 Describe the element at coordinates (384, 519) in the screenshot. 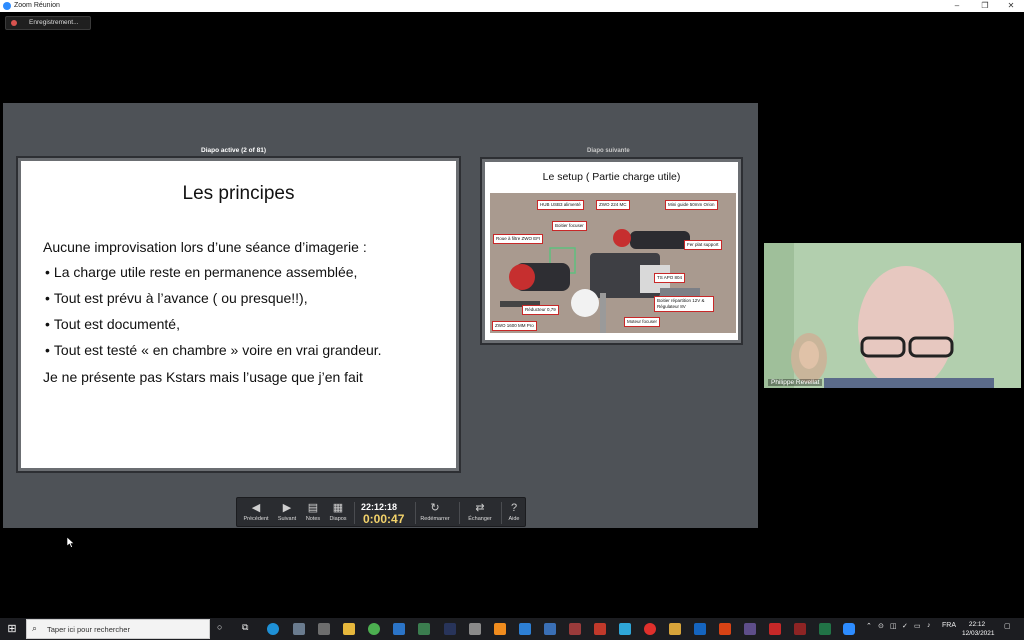

I see `elapsed-timer: 0:00:47` at that location.